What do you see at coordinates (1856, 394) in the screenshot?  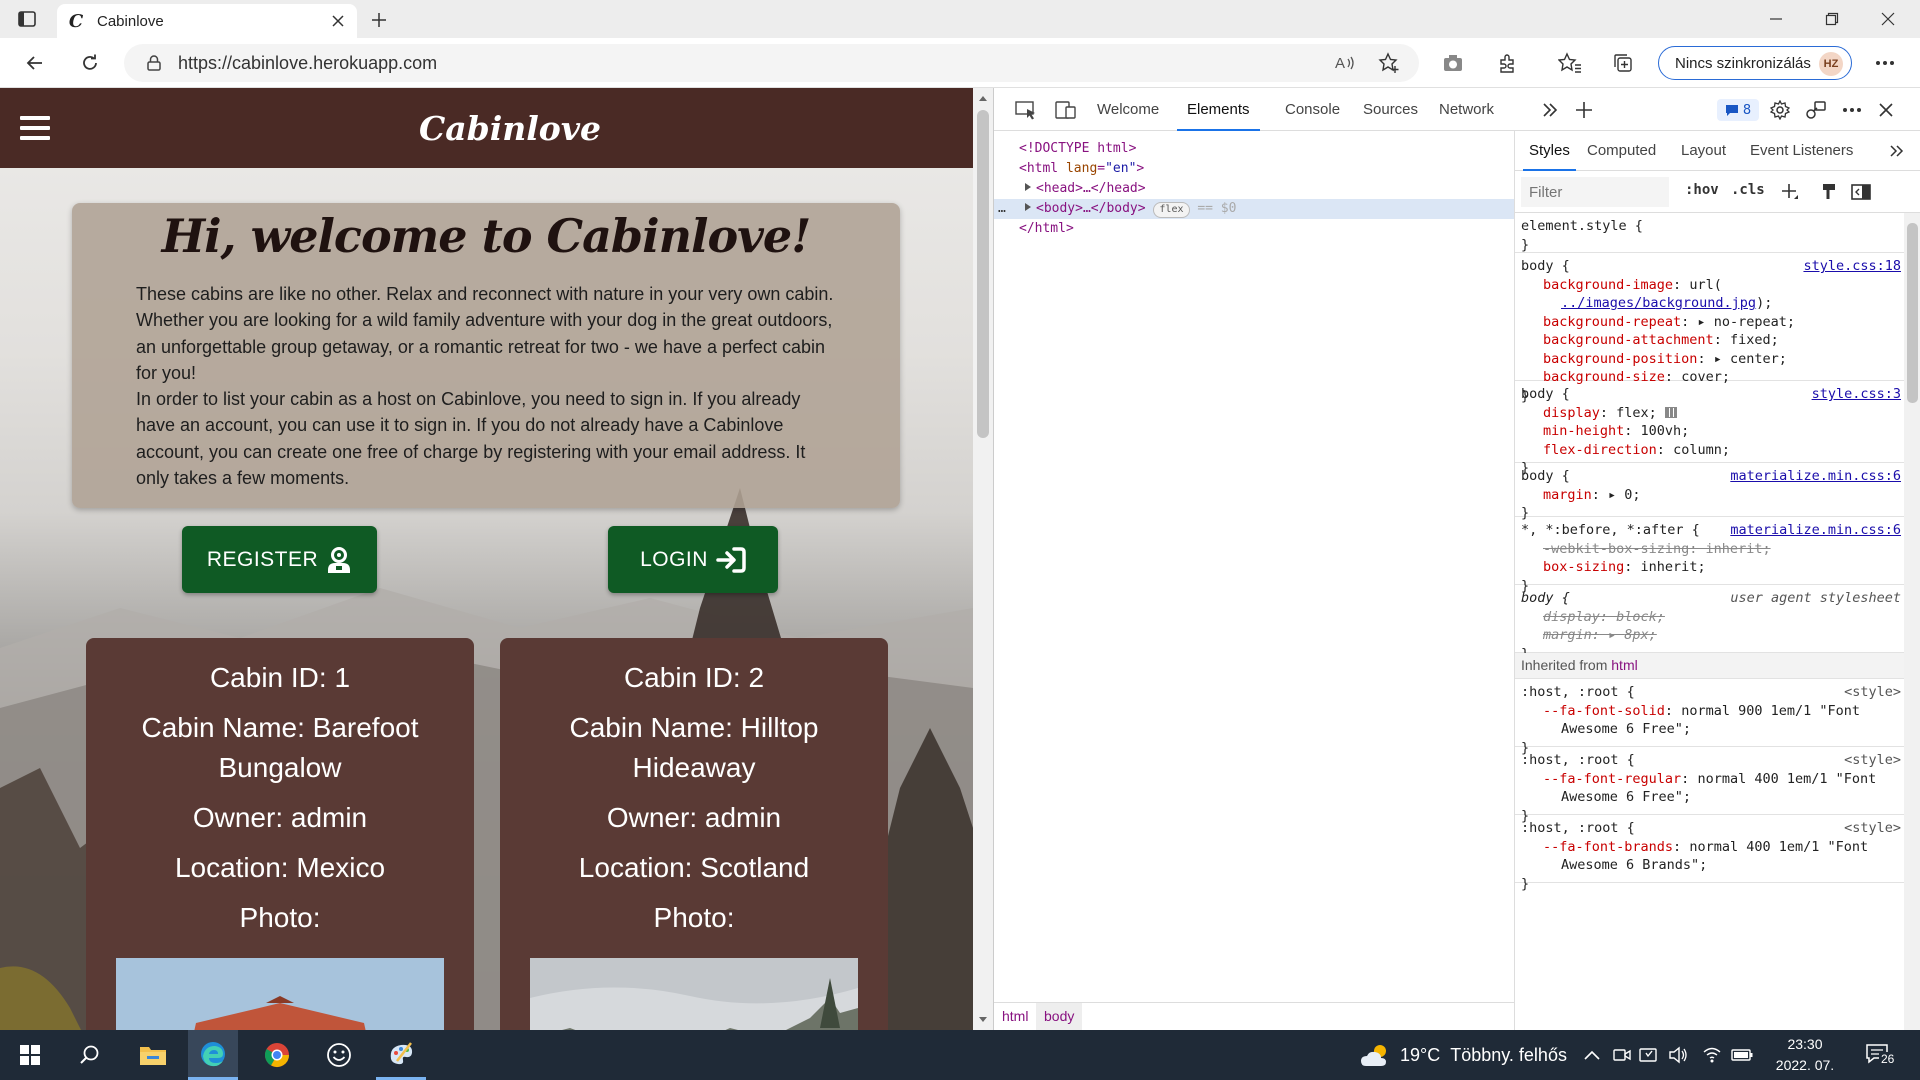 I see `rule-source-link: style.css:3` at bounding box center [1856, 394].